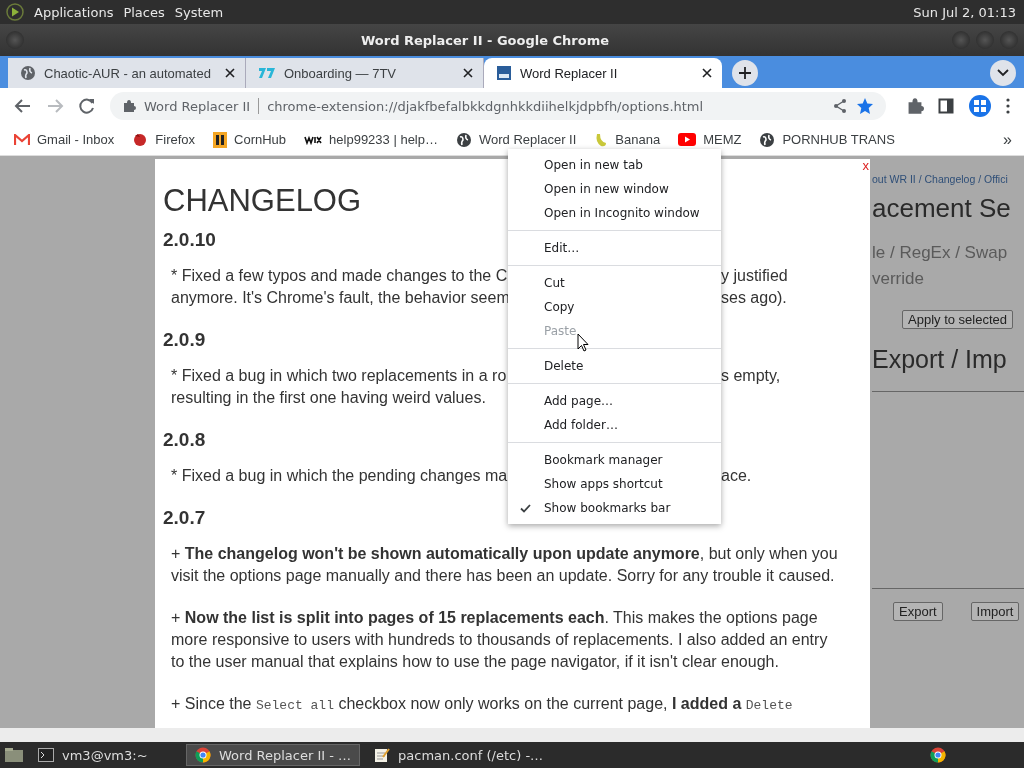 The width and height of the screenshot is (1024, 768). What do you see at coordinates (995, 611) in the screenshot?
I see `import-button: Import` at bounding box center [995, 611].